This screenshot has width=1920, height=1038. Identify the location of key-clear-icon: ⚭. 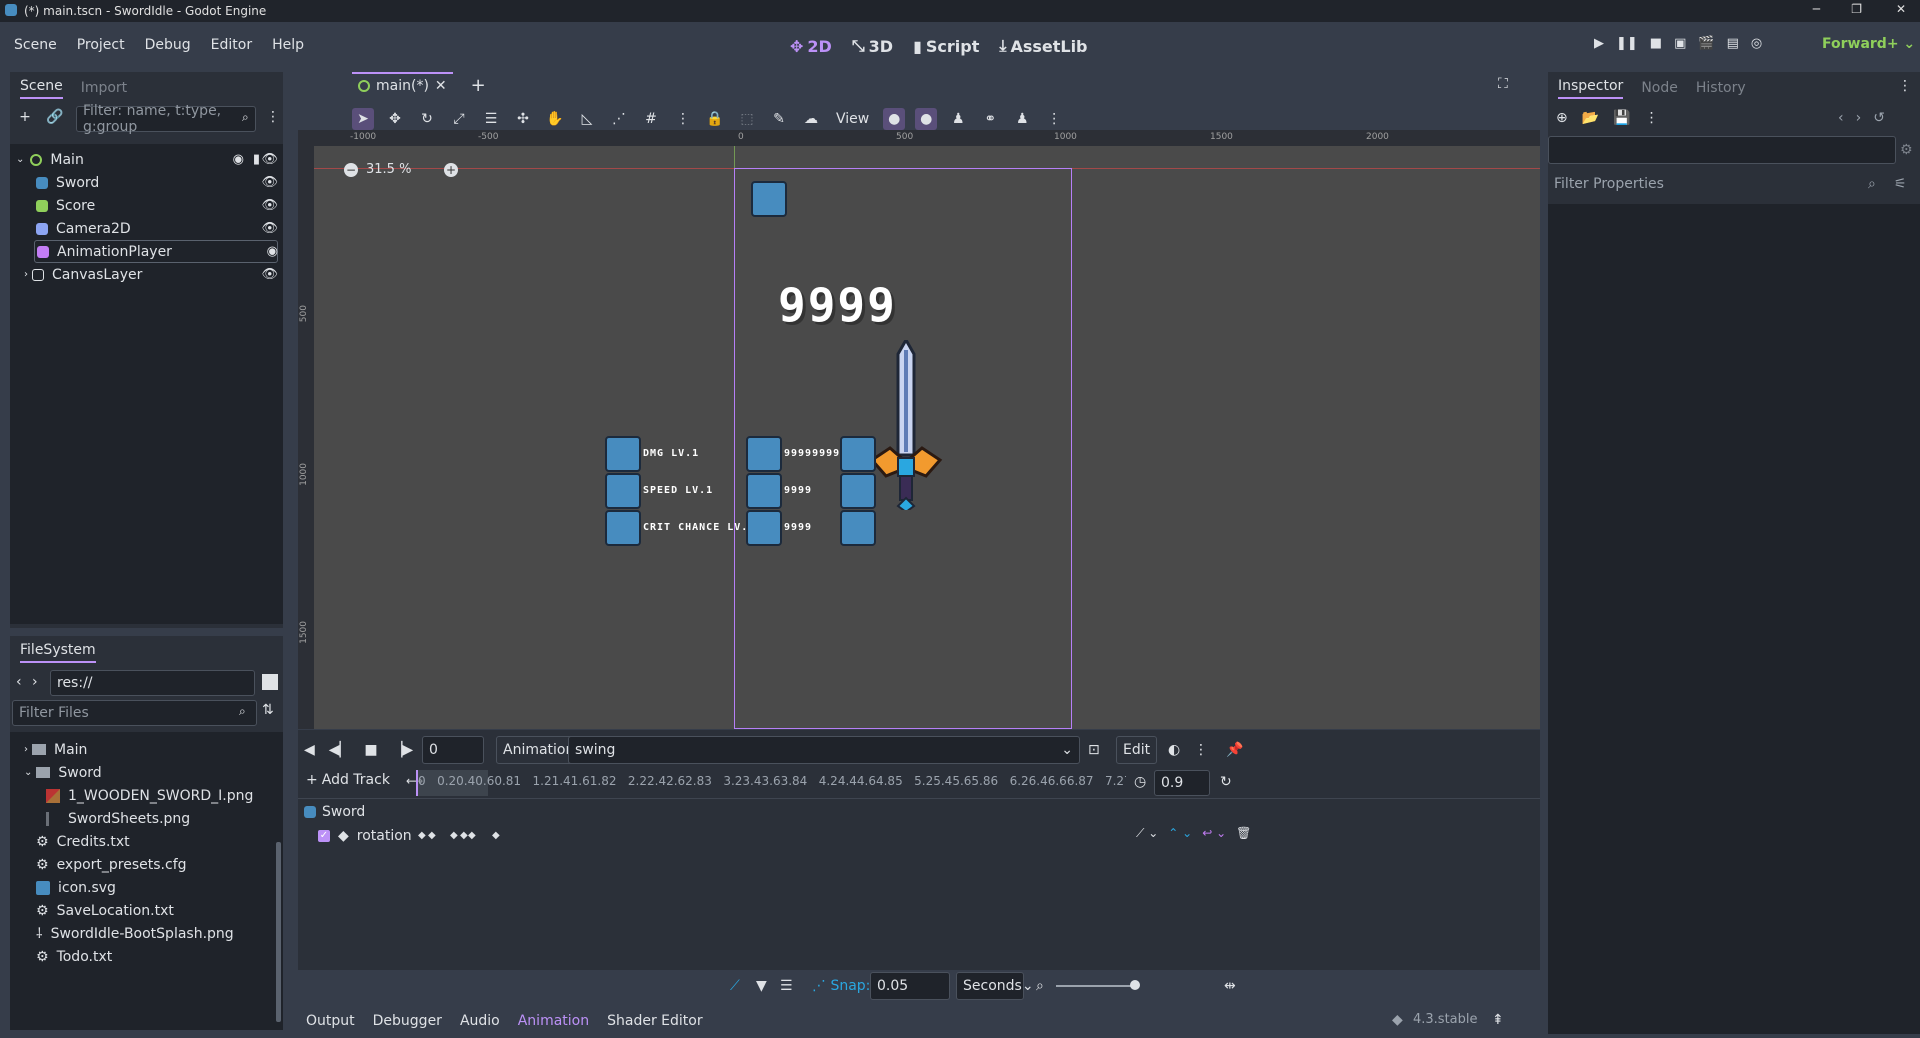
(990, 119).